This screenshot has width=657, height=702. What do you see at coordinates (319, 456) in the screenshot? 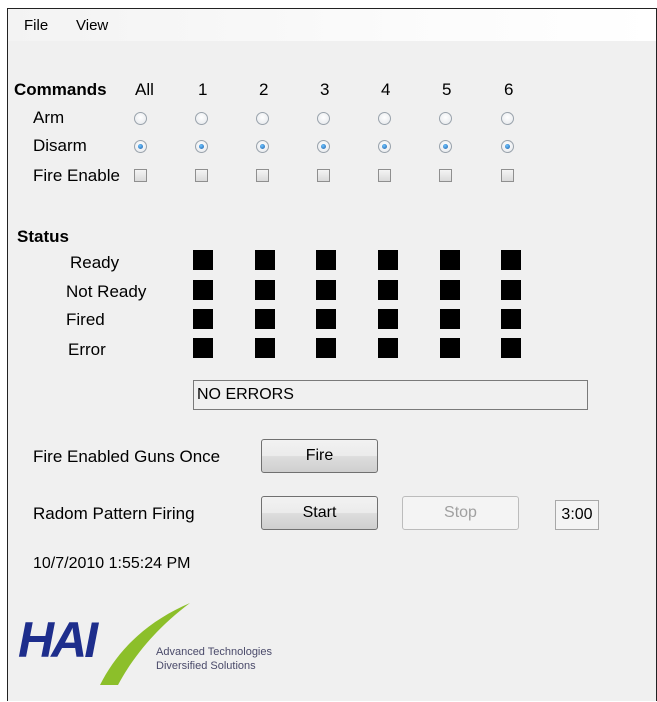
I see `fire-button: Fire` at bounding box center [319, 456].